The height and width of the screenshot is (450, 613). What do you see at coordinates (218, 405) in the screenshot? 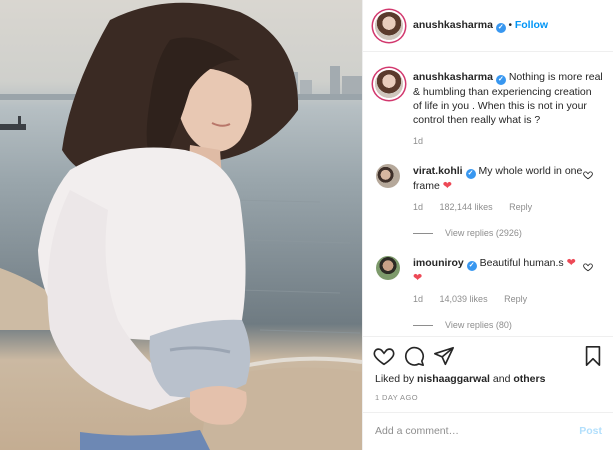
I see `hand` at bounding box center [218, 405].